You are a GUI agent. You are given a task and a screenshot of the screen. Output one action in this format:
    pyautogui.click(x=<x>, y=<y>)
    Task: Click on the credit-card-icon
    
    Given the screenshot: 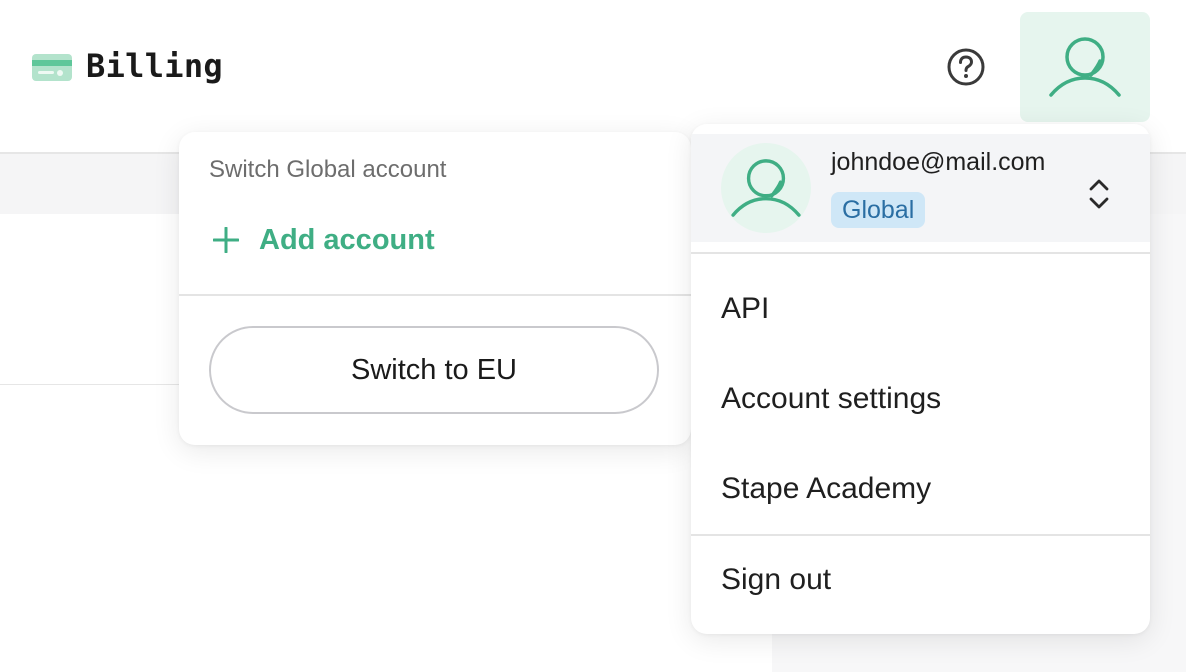 What is the action you would take?
    pyautogui.click(x=52, y=67)
    